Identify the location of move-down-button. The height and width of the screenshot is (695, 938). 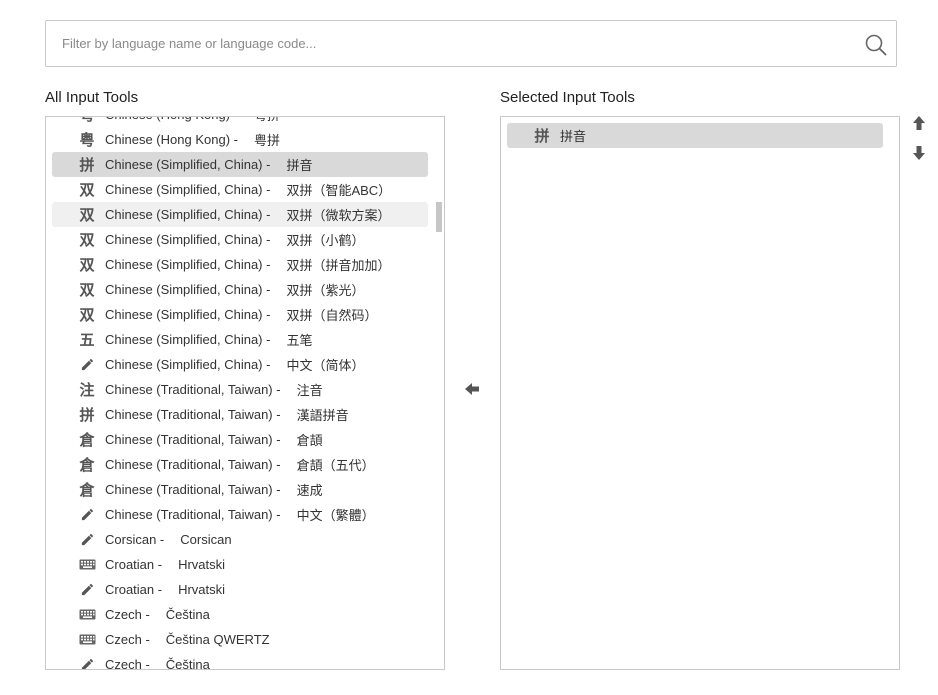
(919, 153).